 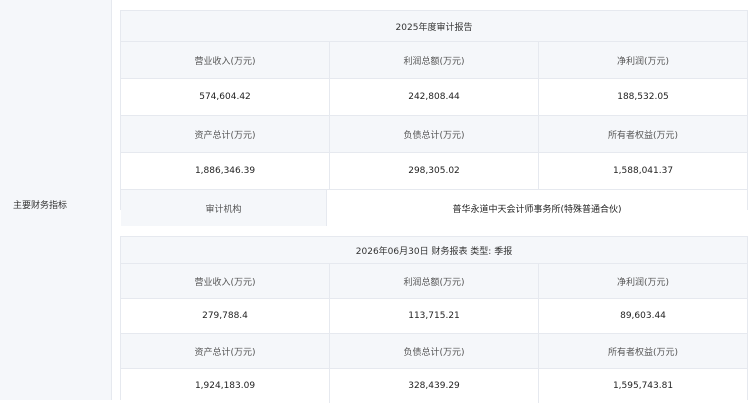 What do you see at coordinates (225, 351) in the screenshot?
I see `quarter-header-total-assets: 资产总计(万元)` at bounding box center [225, 351].